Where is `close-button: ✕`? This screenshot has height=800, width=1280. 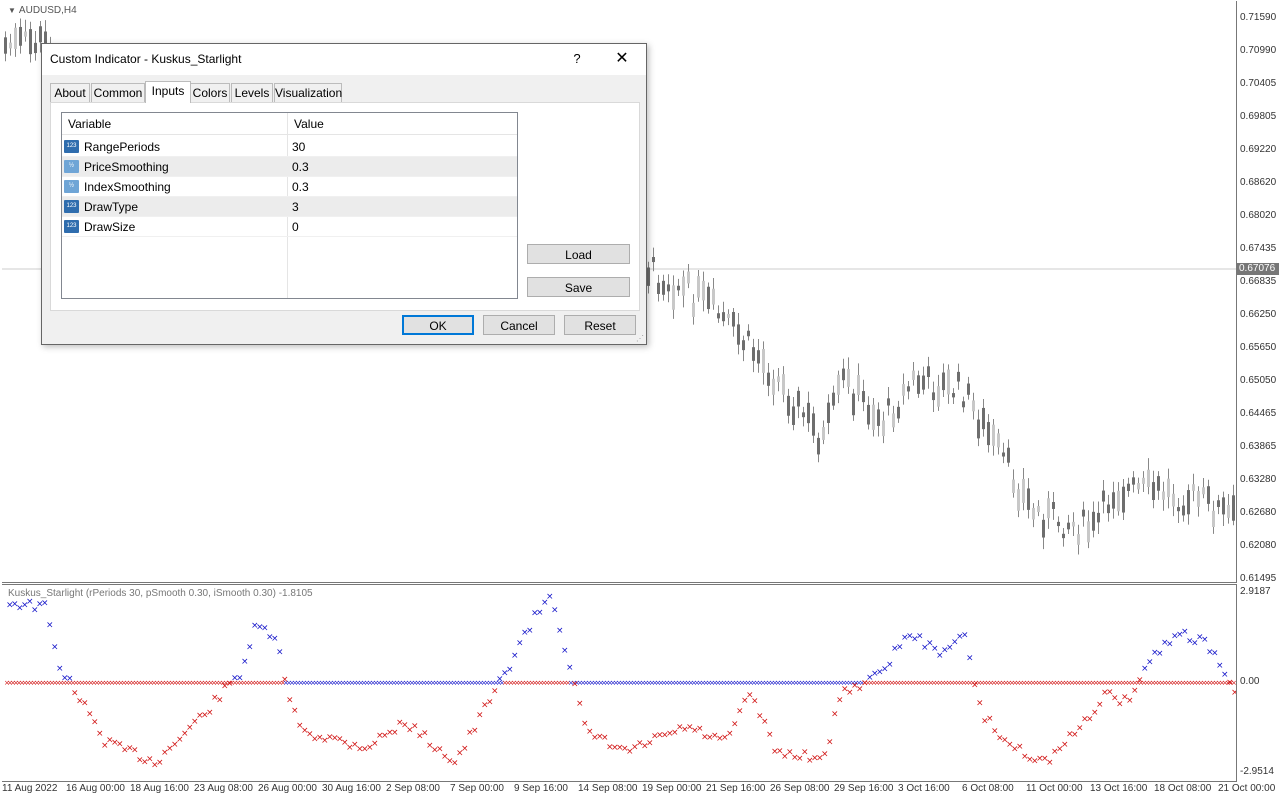
close-button: ✕ is located at coordinates (622, 59).